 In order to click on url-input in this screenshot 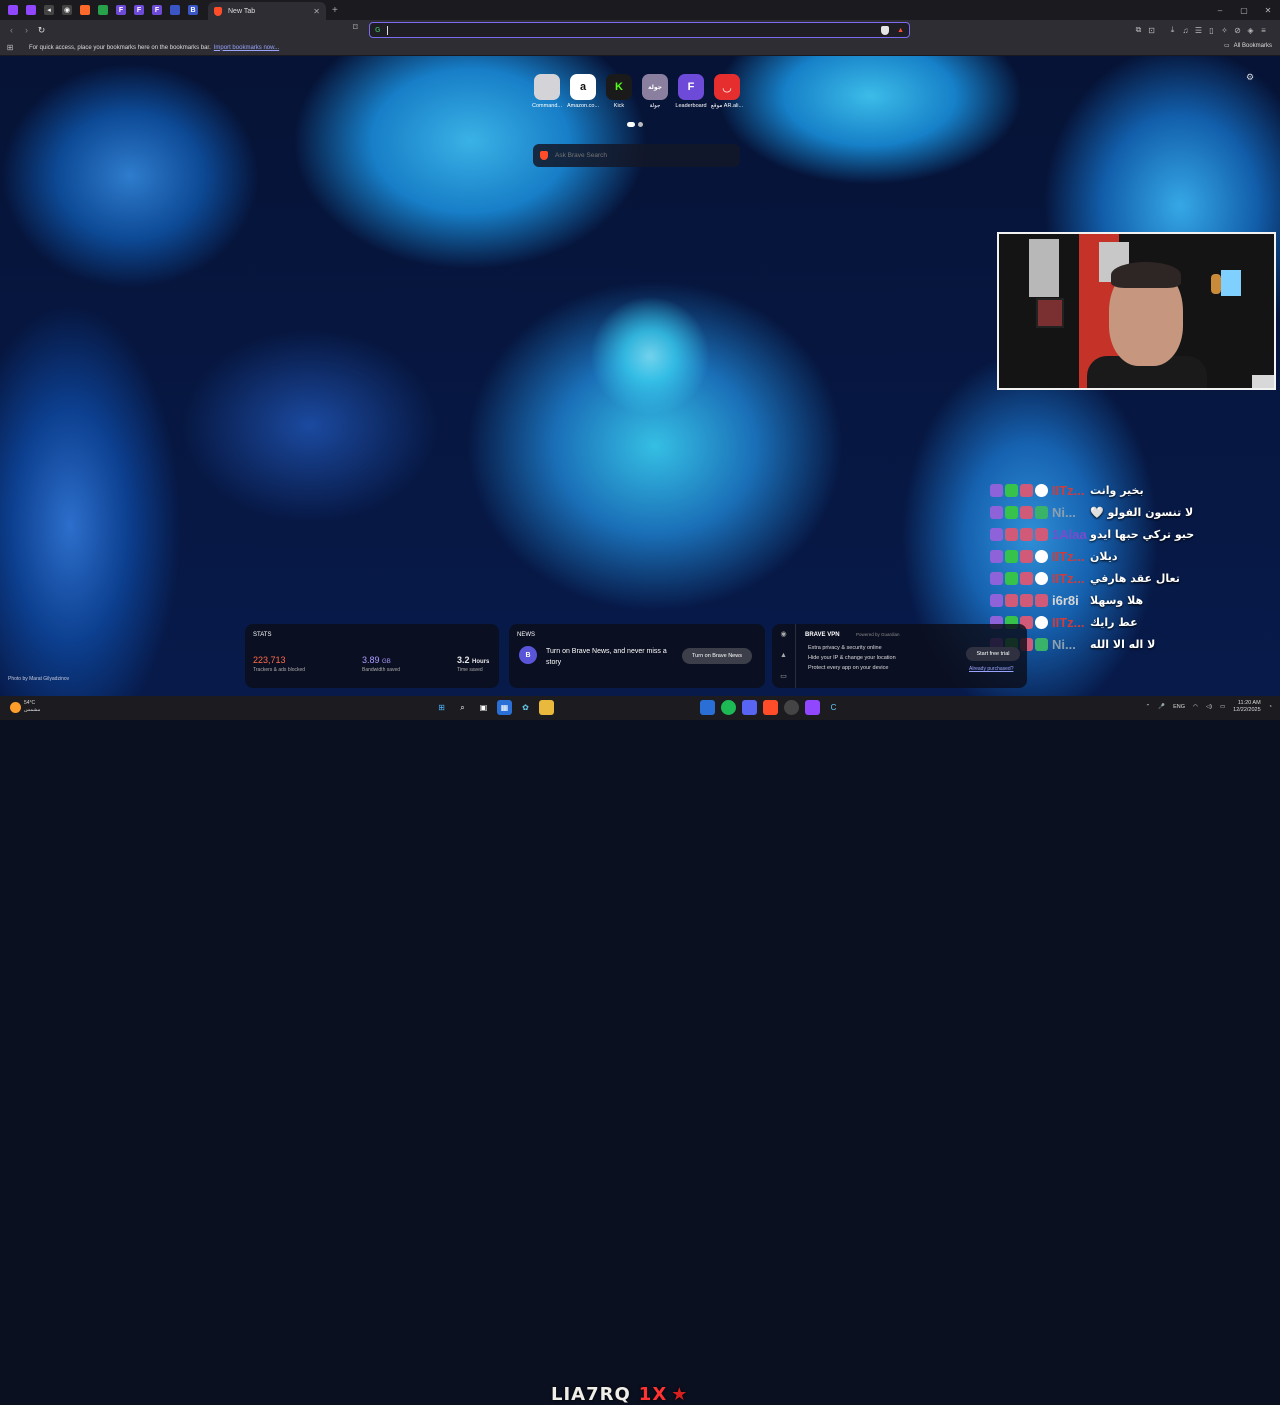, I will do `click(634, 30)`.